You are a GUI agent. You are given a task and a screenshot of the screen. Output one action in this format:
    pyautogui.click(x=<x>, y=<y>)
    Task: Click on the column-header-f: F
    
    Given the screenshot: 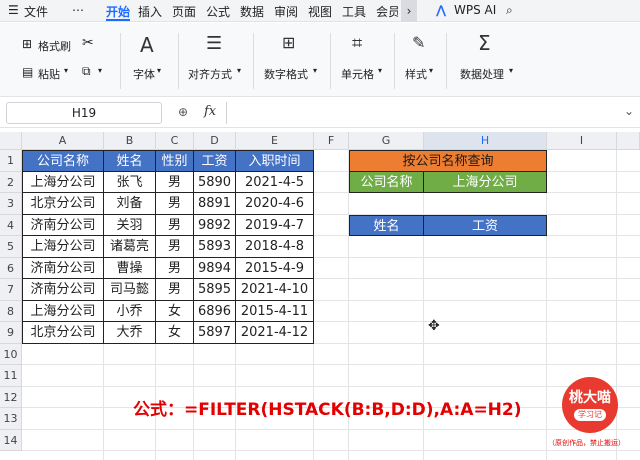 What is the action you would take?
    pyautogui.click(x=331, y=141)
    